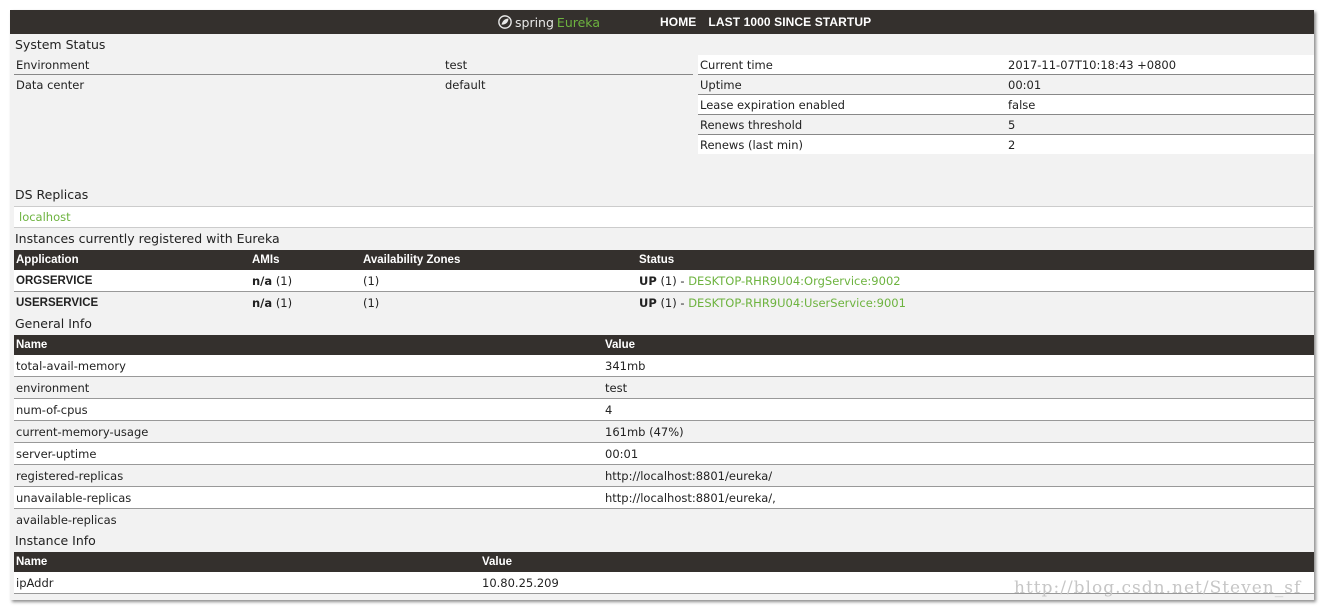 Image resolution: width=1325 pixels, height=609 pixels. Describe the element at coordinates (353, 85) in the screenshot. I see `table-row: Data center default` at that location.